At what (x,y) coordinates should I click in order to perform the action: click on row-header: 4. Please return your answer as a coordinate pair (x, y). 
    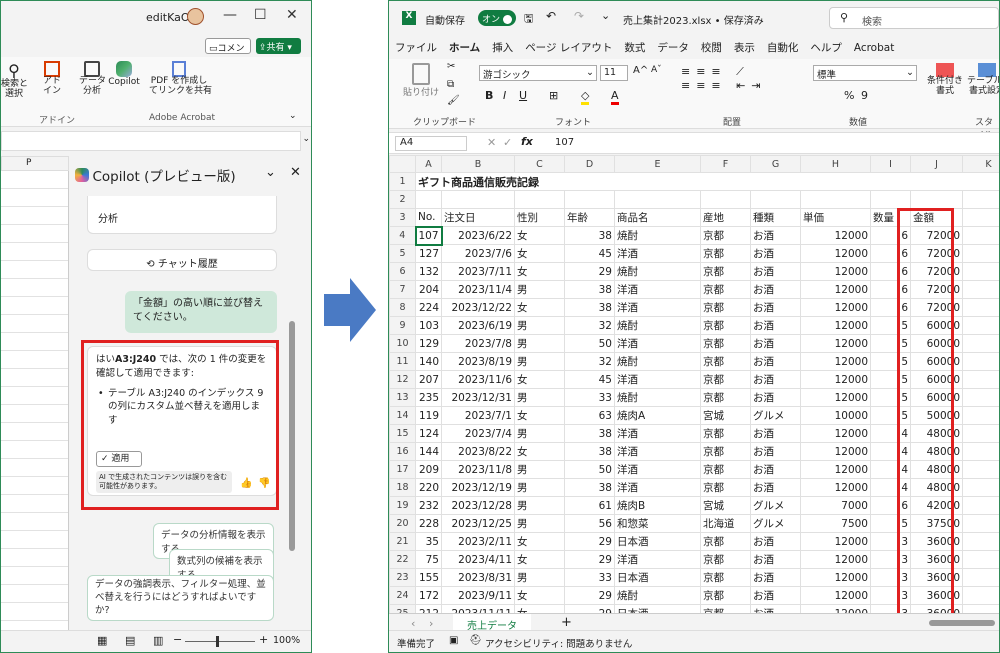
    Looking at the image, I should click on (402, 235).